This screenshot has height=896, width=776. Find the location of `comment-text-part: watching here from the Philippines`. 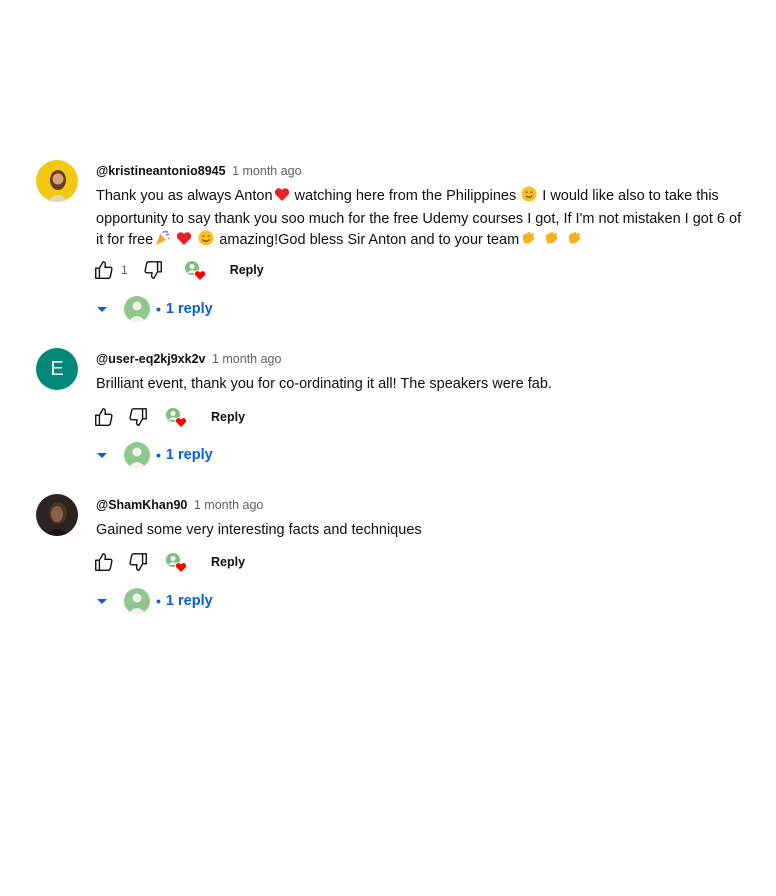

comment-text-part: watching here from the Philippines is located at coordinates (405, 196).